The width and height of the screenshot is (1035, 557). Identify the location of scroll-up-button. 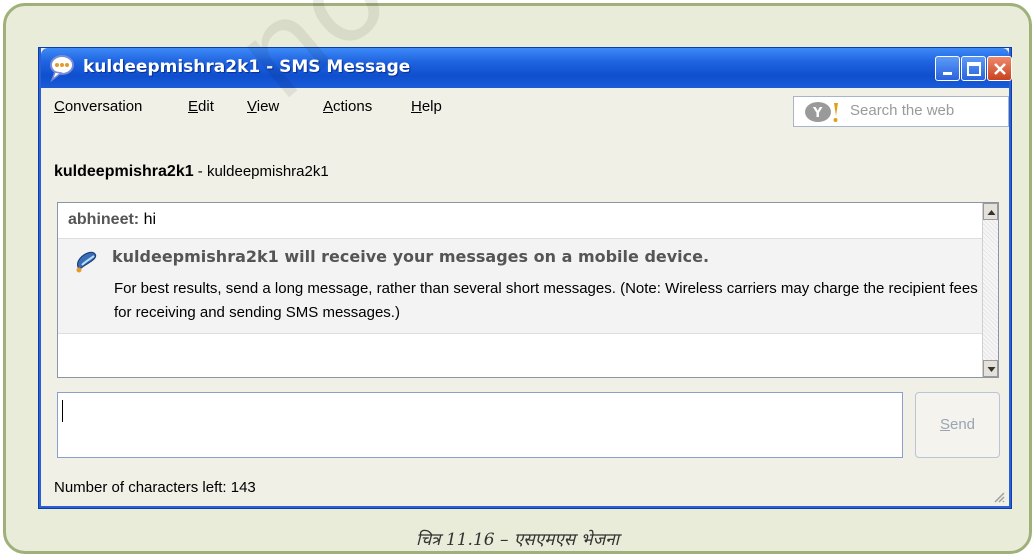
(990, 211).